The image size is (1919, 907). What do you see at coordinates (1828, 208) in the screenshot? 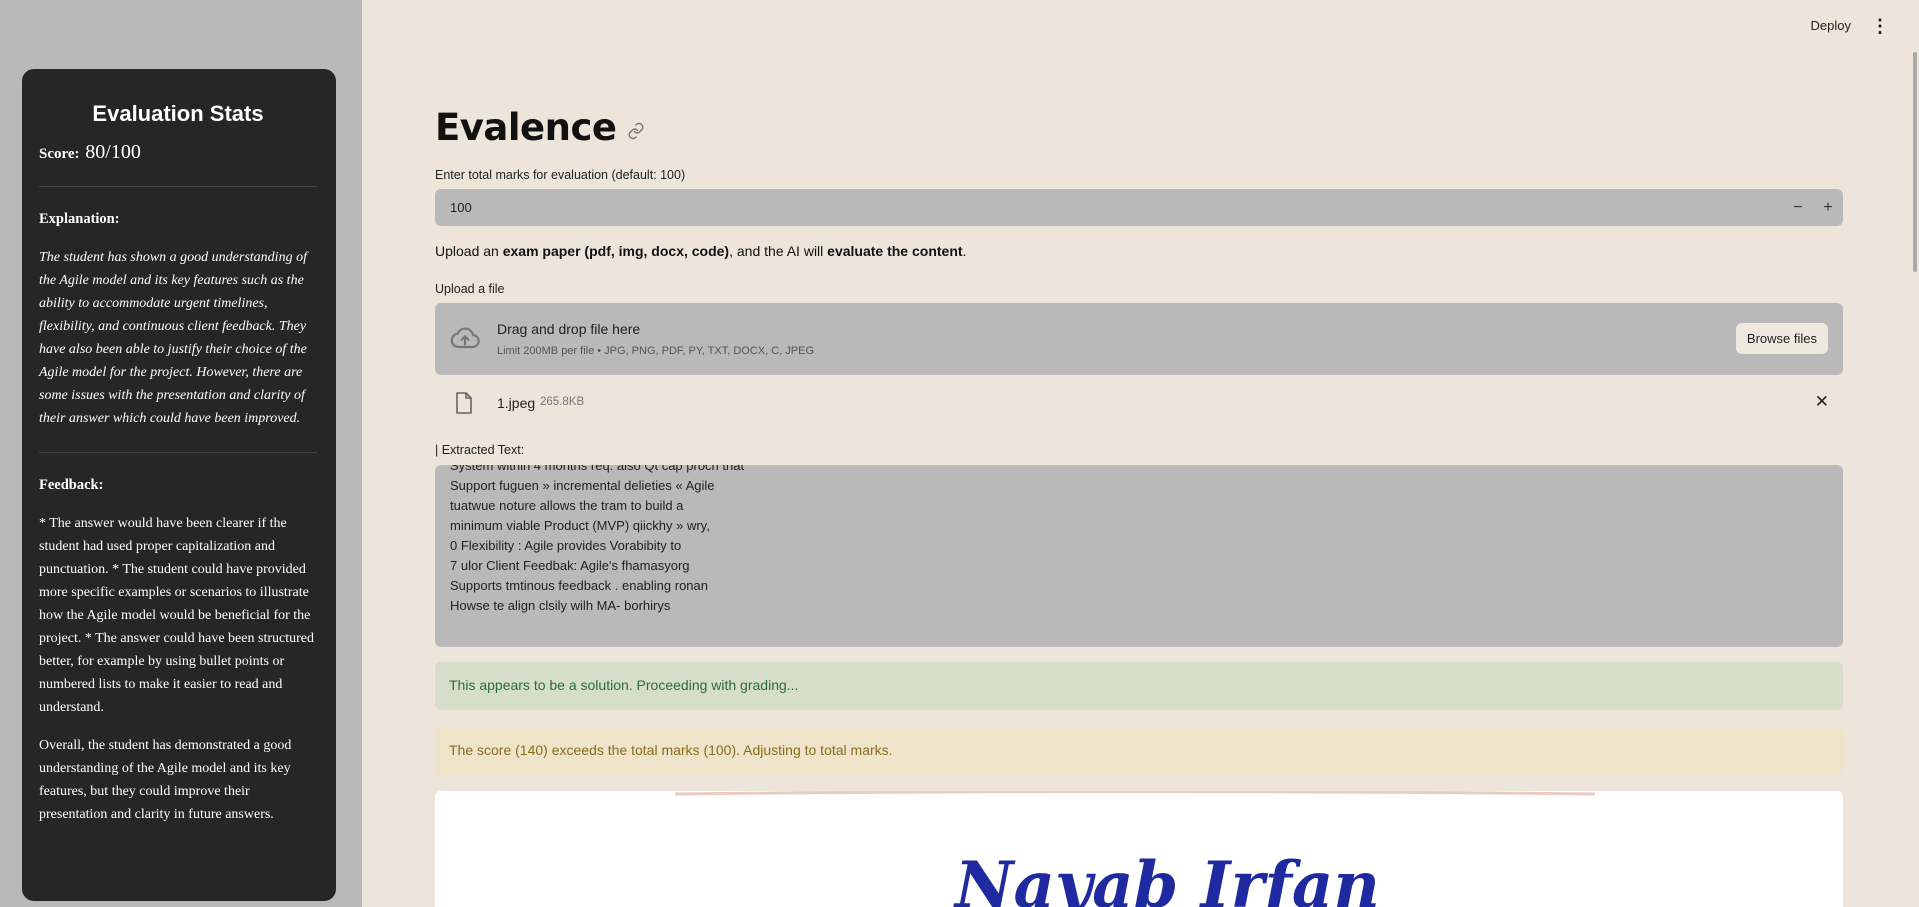
I see `increment-button: +` at bounding box center [1828, 208].